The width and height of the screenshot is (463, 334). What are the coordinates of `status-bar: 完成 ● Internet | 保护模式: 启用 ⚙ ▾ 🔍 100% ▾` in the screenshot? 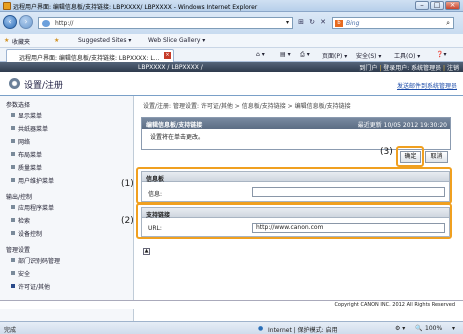 It's located at (231, 327).